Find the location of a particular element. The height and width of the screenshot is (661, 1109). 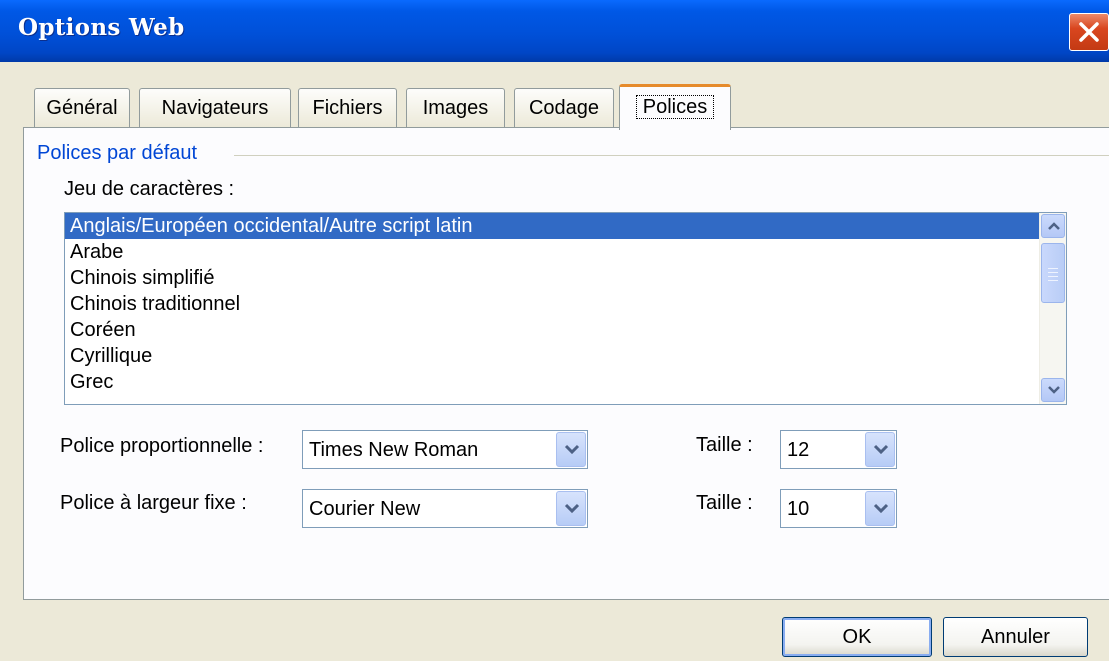

scroll-up-button is located at coordinates (1053, 226).